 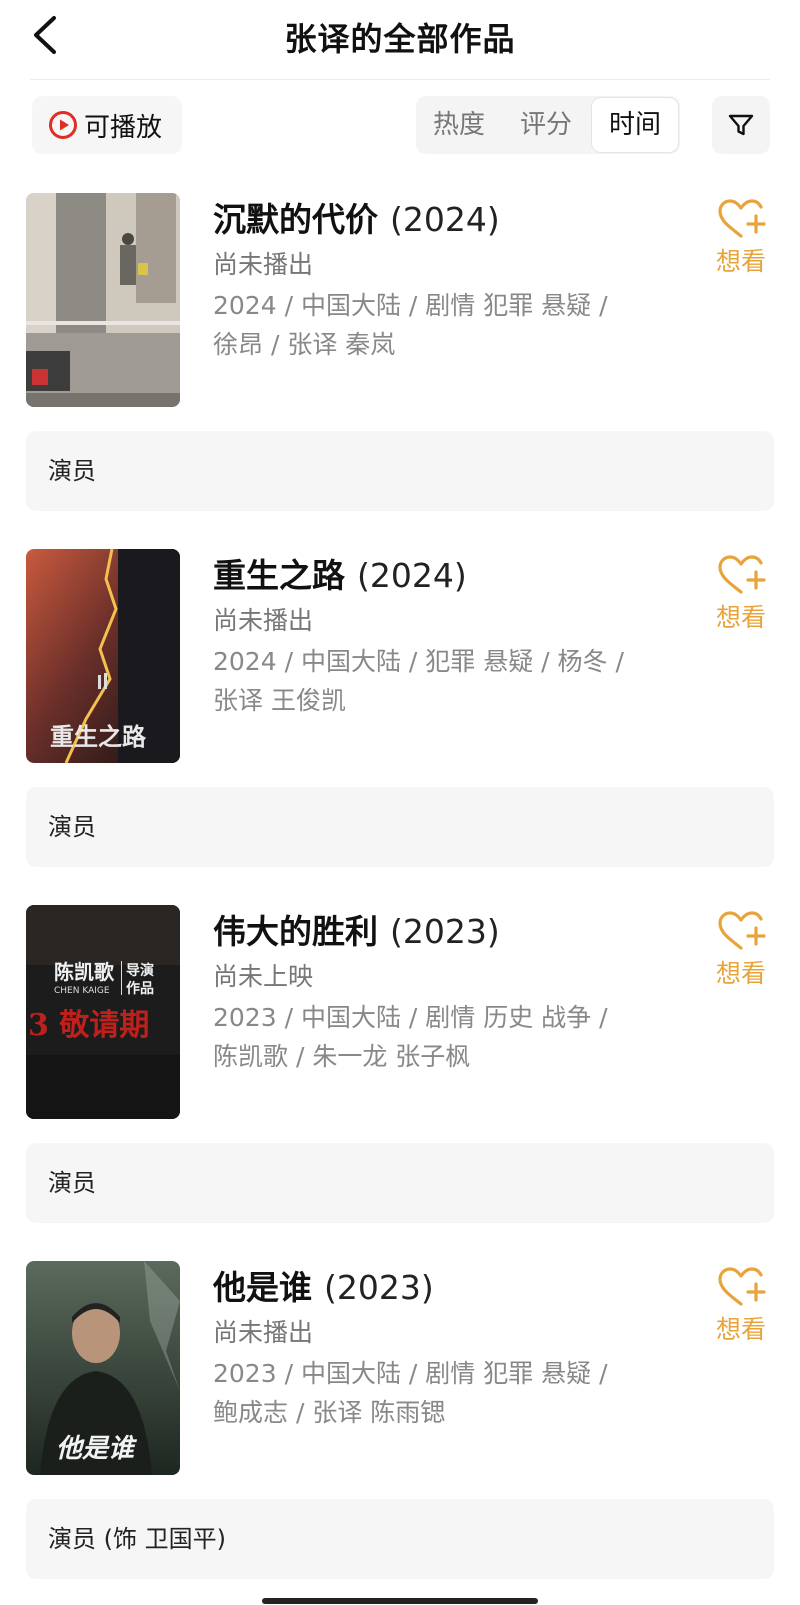 I want to click on header: 张译的全部作品, so click(x=400, y=40).